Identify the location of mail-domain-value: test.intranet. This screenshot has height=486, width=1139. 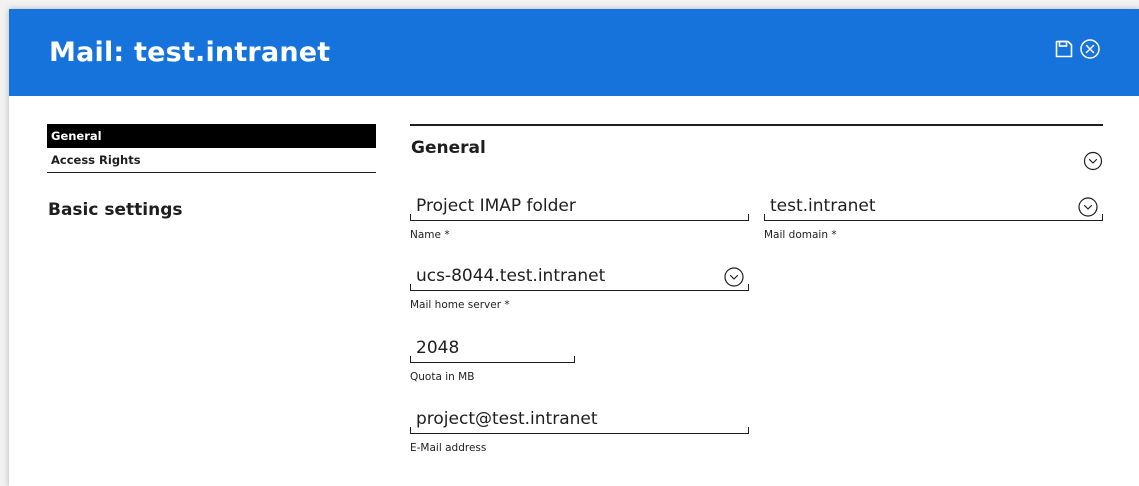
(823, 206).